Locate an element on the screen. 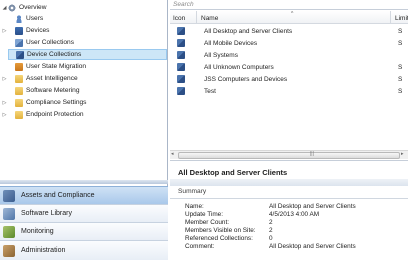 This screenshot has height=260, width=408. horizontal-scrollbar: ◂ ||| ▸ is located at coordinates (289, 154).